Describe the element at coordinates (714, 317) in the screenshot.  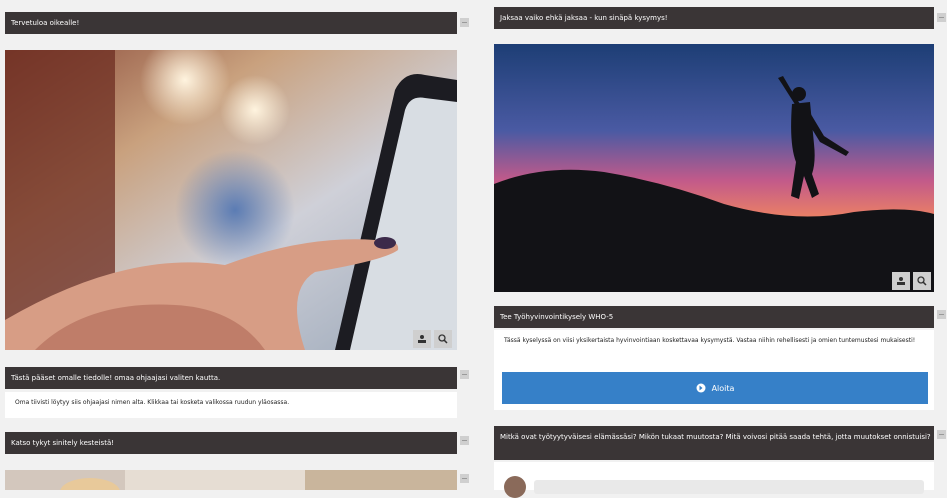
I see `card-title-bar: Tee Työhyvinvointikysely WHO-5` at that location.